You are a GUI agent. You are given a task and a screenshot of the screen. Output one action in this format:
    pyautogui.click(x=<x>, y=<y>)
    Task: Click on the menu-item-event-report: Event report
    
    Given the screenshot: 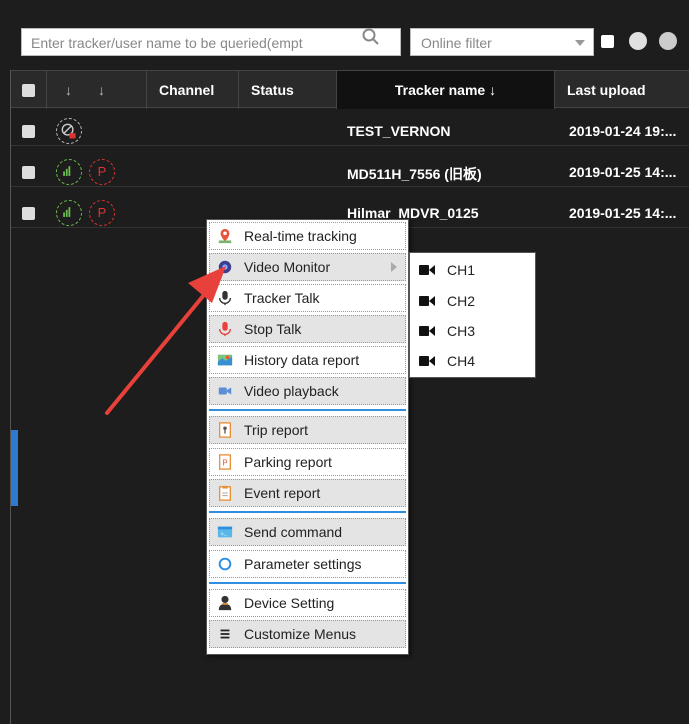 What is the action you would take?
    pyautogui.click(x=307, y=493)
    